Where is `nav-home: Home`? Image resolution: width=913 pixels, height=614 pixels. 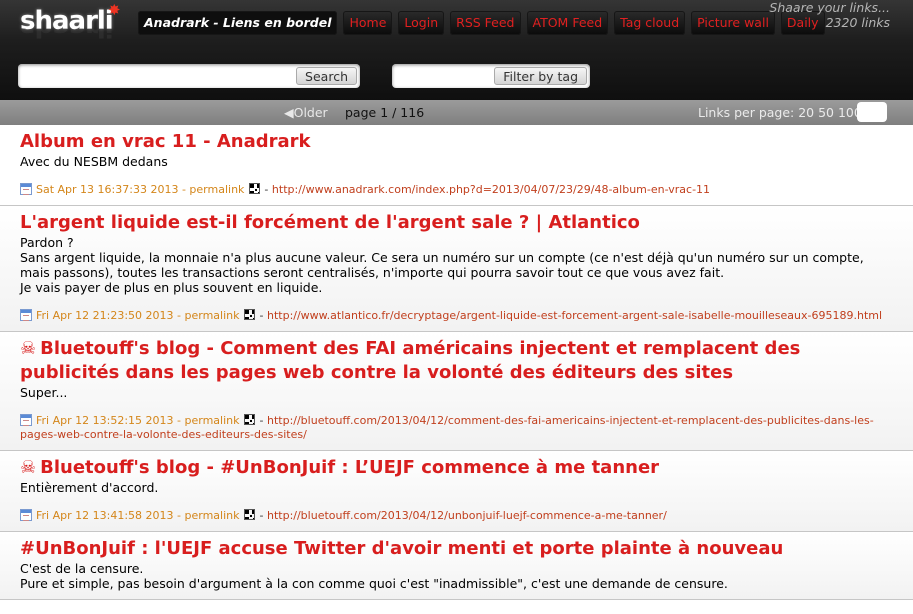
nav-home: Home is located at coordinates (368, 23).